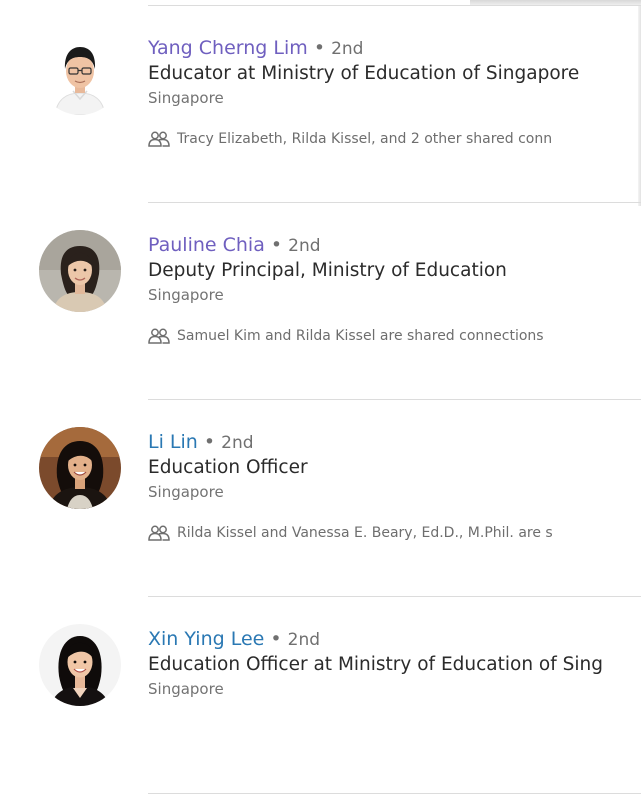 The height and width of the screenshot is (794, 641). I want to click on name-line: Xin Ying Lee • 2nd, so click(394, 639).